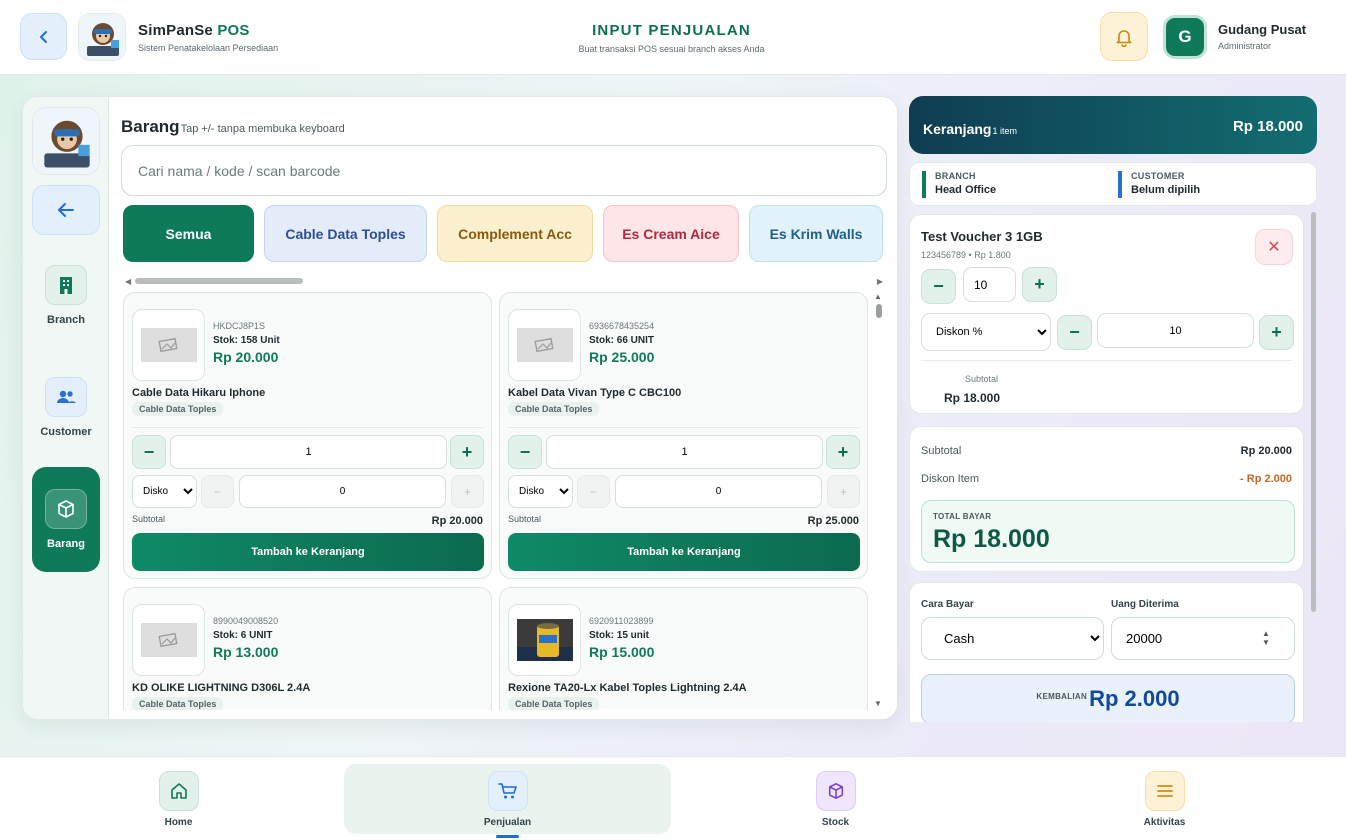  I want to click on cart-title-text: Keranjang, so click(957, 129).